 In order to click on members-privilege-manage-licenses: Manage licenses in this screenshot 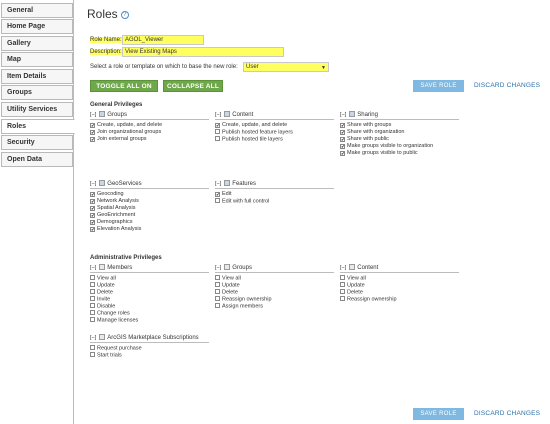, I will do `click(149, 320)`.